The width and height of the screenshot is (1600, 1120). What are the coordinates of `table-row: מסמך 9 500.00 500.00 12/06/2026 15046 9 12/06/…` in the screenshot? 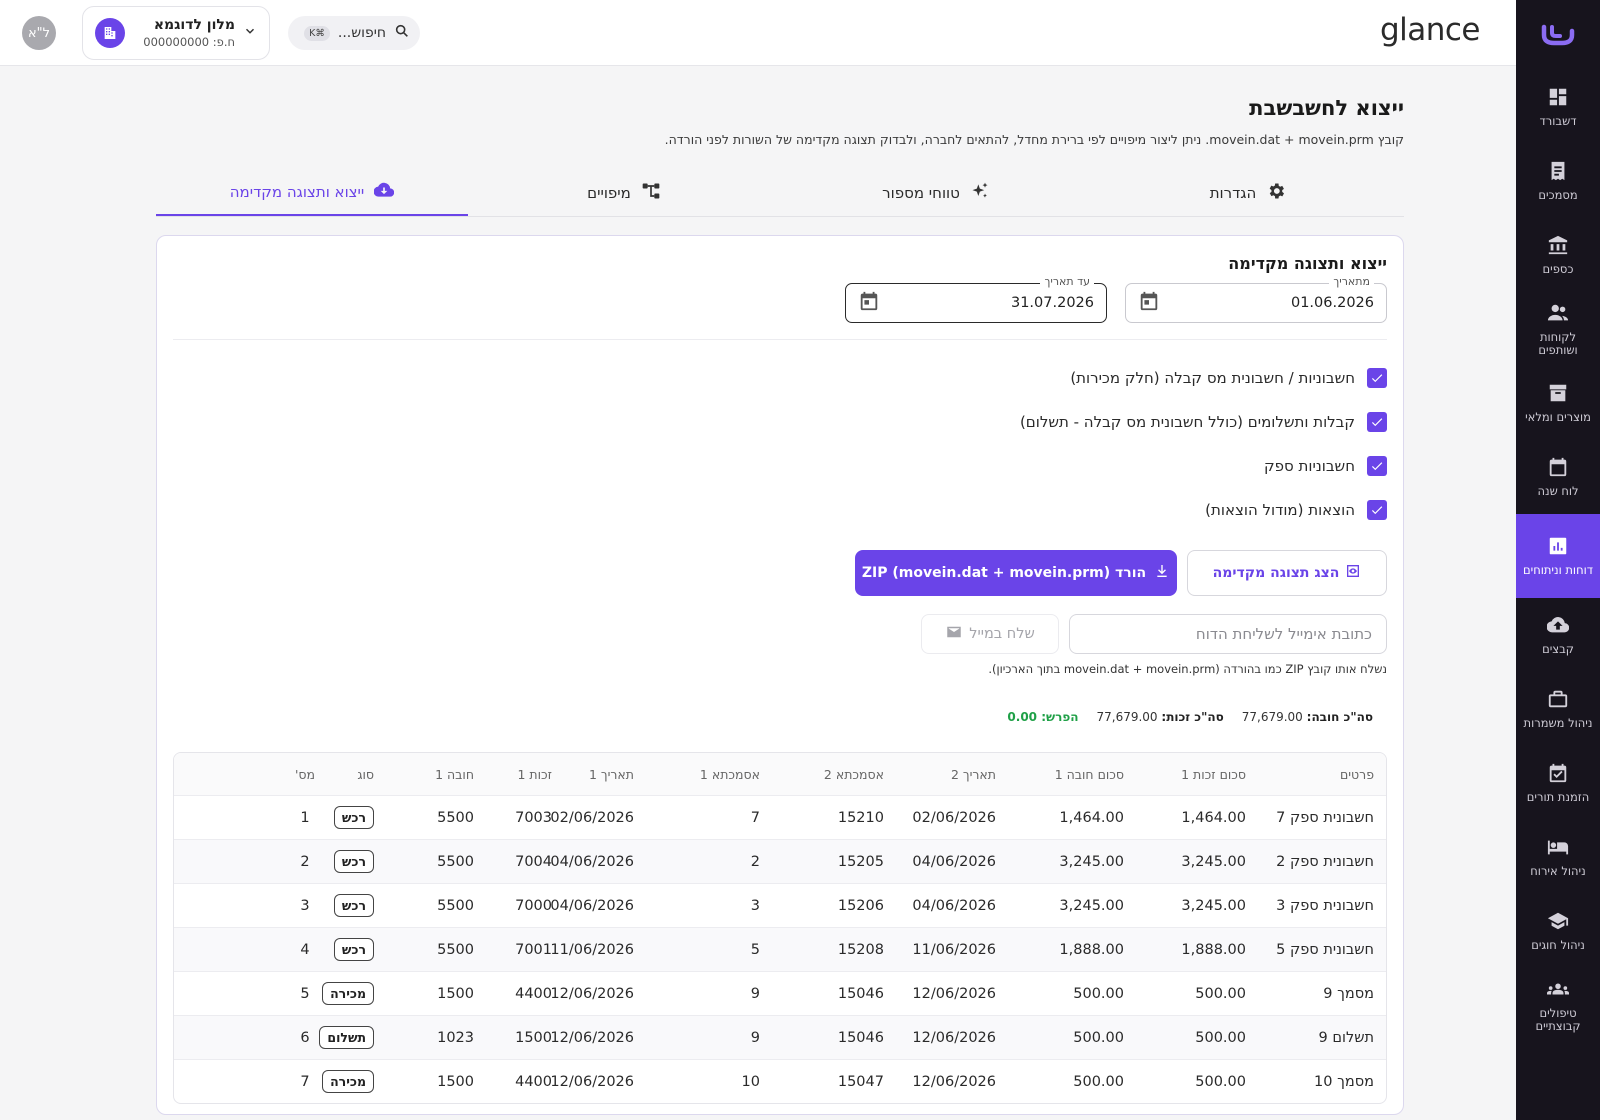 It's located at (780, 993).